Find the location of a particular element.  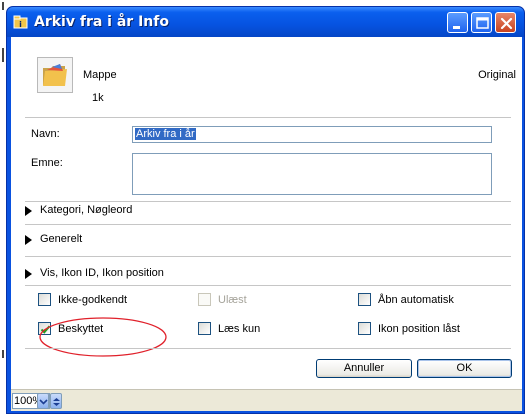

maximize-button is located at coordinates (481, 22).